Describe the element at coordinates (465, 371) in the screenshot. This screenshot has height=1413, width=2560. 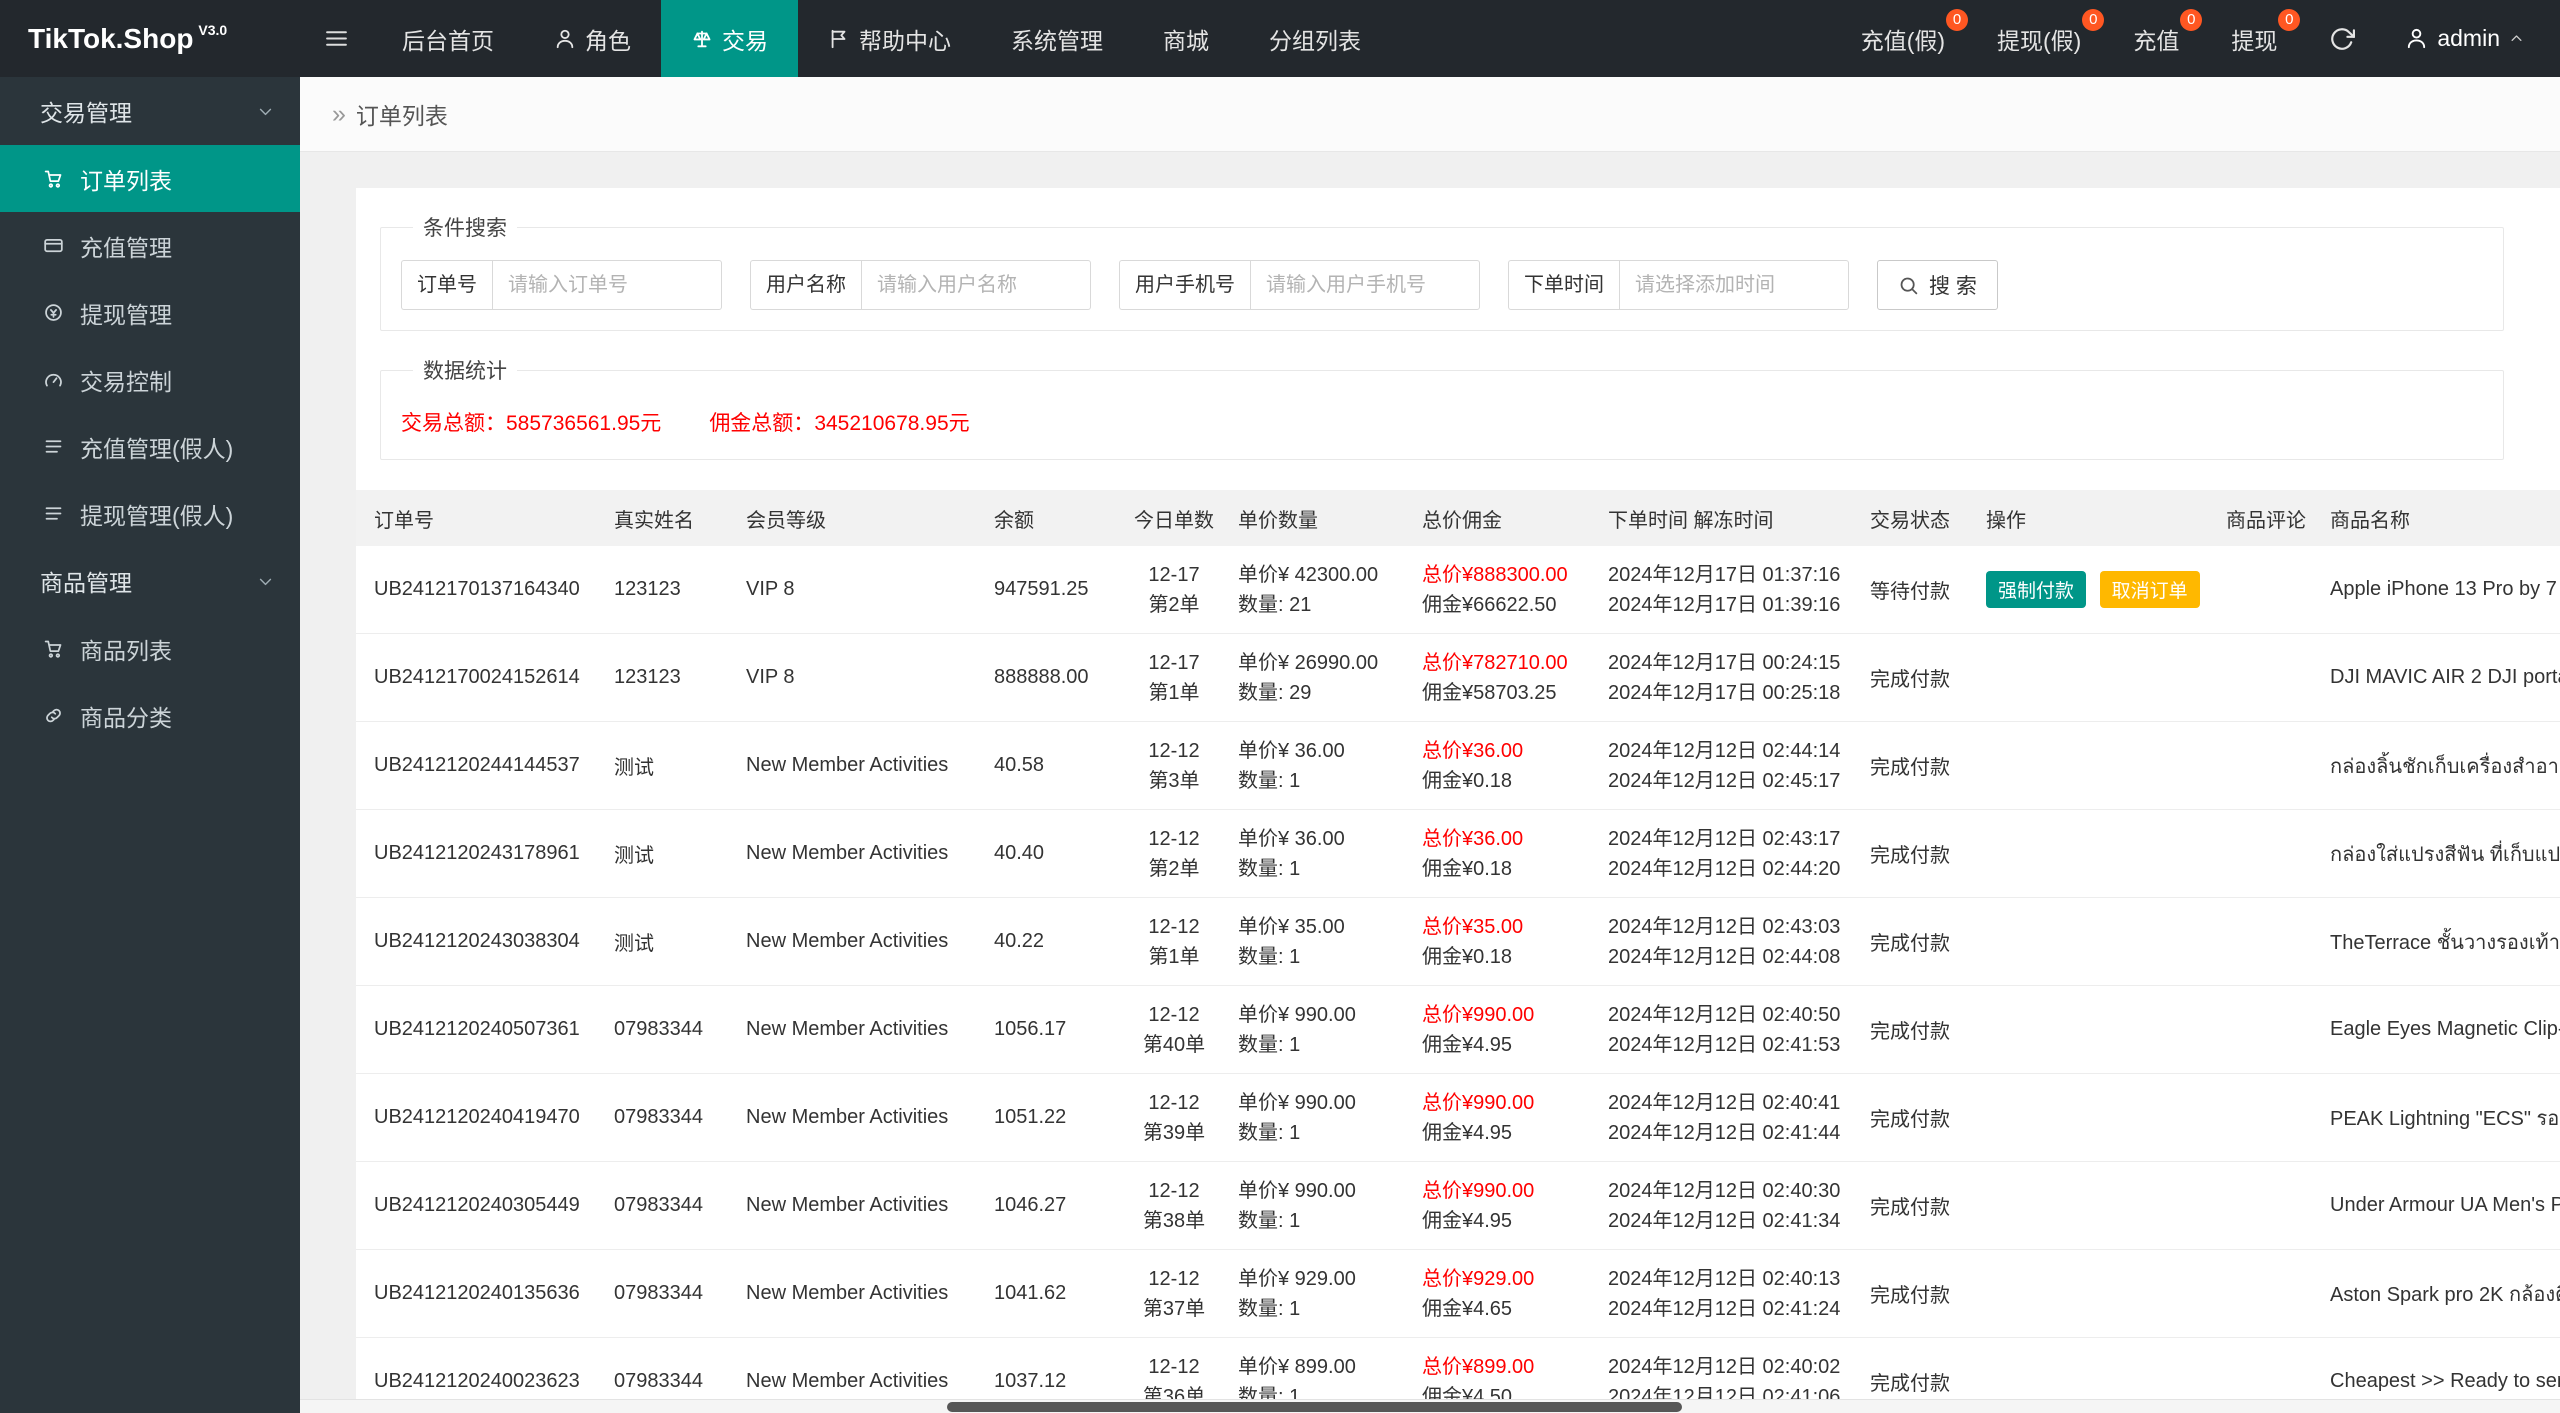
I see `stats-panel-legend: 数据统计` at that location.